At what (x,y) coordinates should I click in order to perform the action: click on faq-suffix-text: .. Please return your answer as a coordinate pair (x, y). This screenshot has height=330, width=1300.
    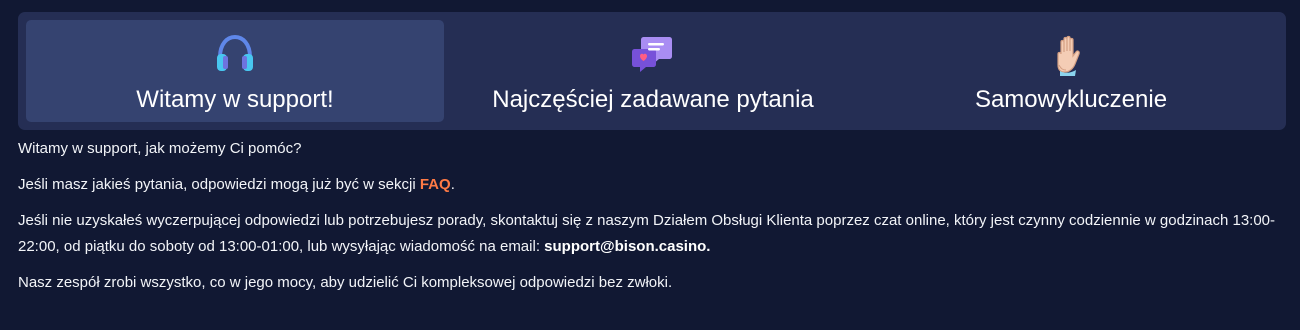
    Looking at the image, I should click on (452, 184).